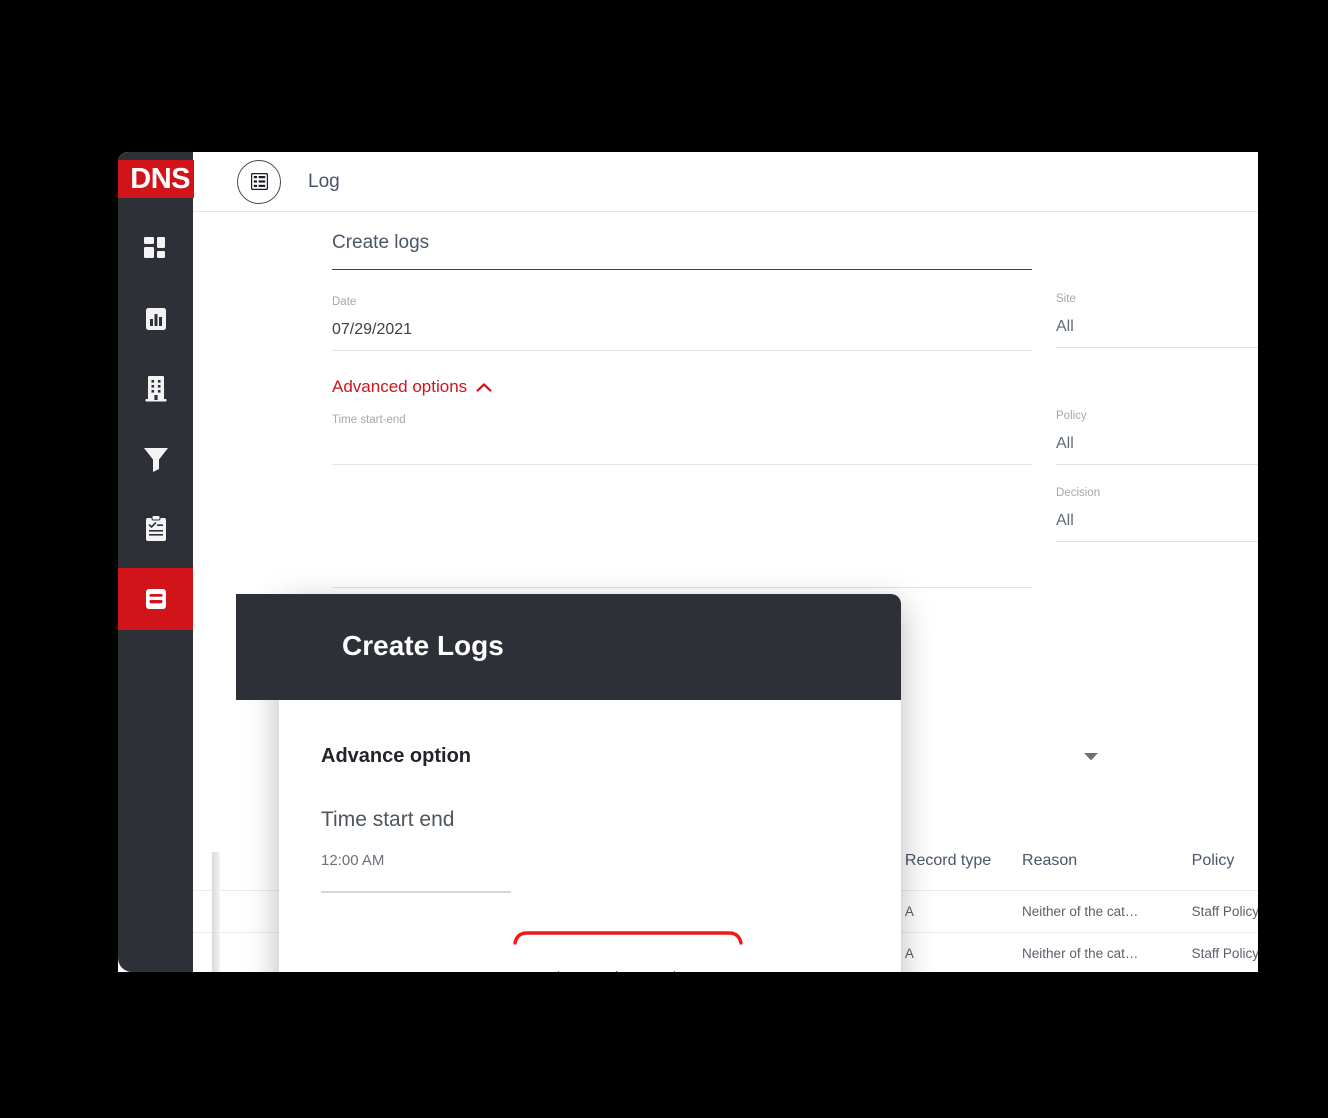 Image resolution: width=1328 pixels, height=1118 pixels. What do you see at coordinates (682, 587) in the screenshot?
I see `form-extra-underline` at bounding box center [682, 587].